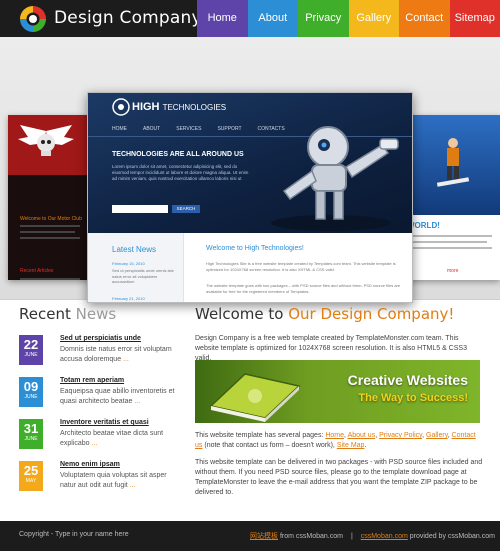 The image size is (500, 551). I want to click on page-link-gallery: Gallery, so click(437, 435).